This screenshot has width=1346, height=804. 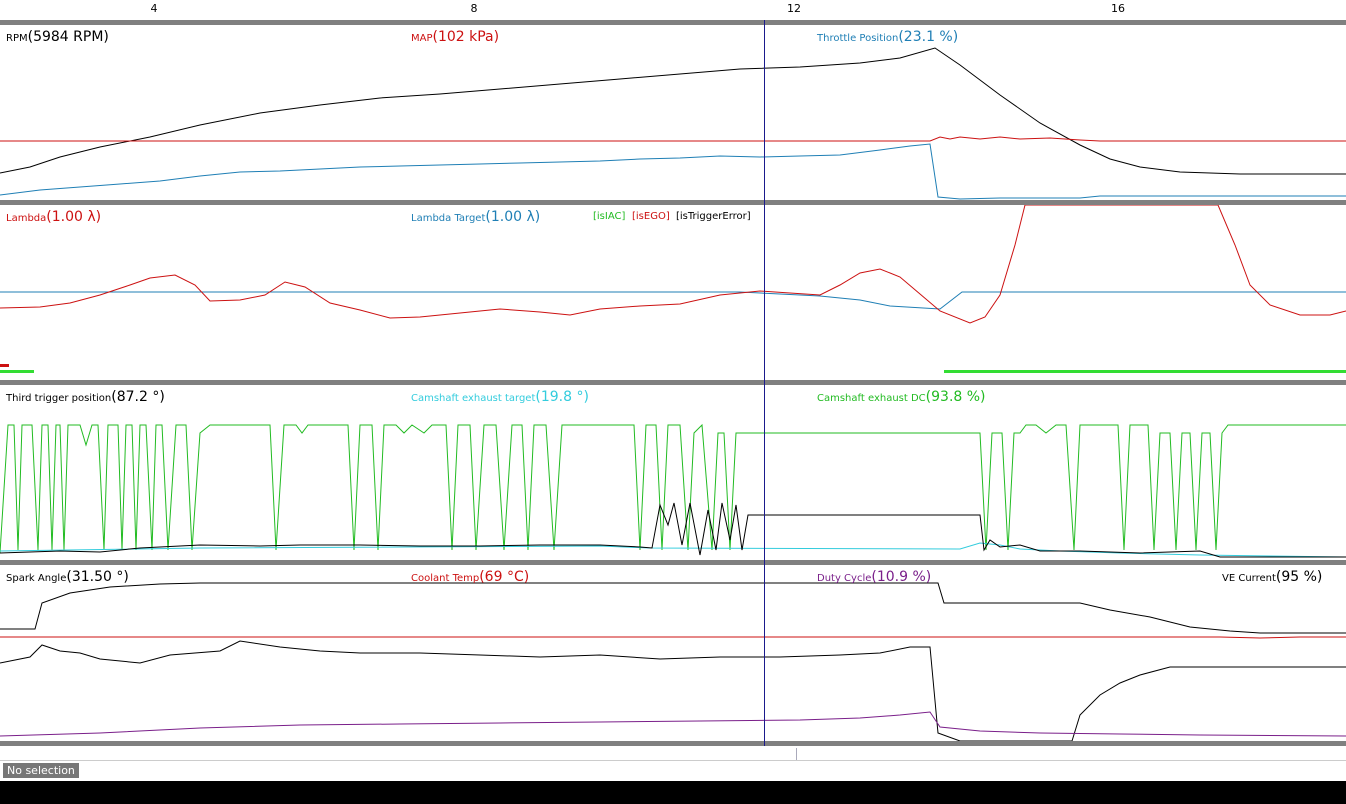 What do you see at coordinates (673, 690) in the screenshot?
I see `ve-current-trace` at bounding box center [673, 690].